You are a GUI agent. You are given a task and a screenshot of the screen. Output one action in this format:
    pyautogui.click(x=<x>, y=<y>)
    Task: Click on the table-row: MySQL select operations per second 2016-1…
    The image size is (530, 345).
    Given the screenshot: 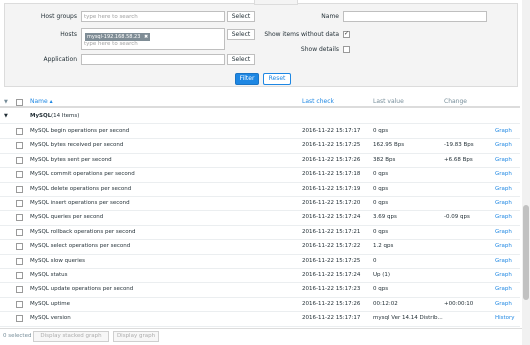 What is the action you would take?
    pyautogui.click(x=260, y=247)
    